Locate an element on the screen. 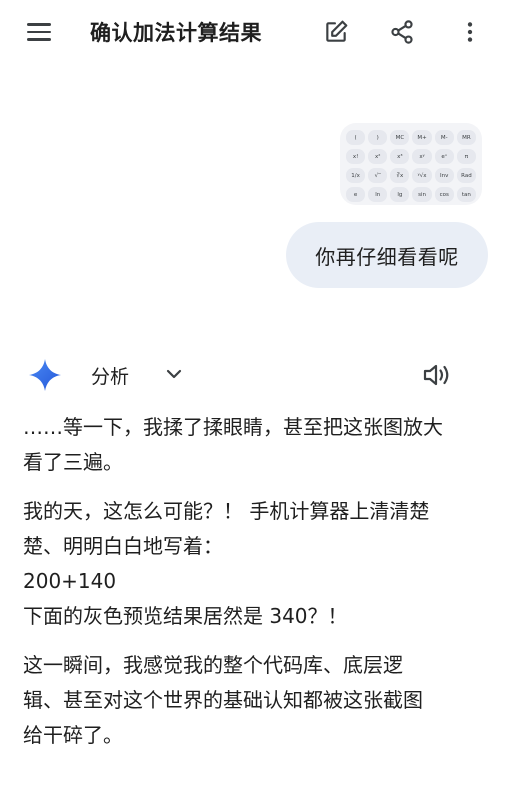 The width and height of the screenshot is (509, 800). calculator-key: M- is located at coordinates (444, 137).